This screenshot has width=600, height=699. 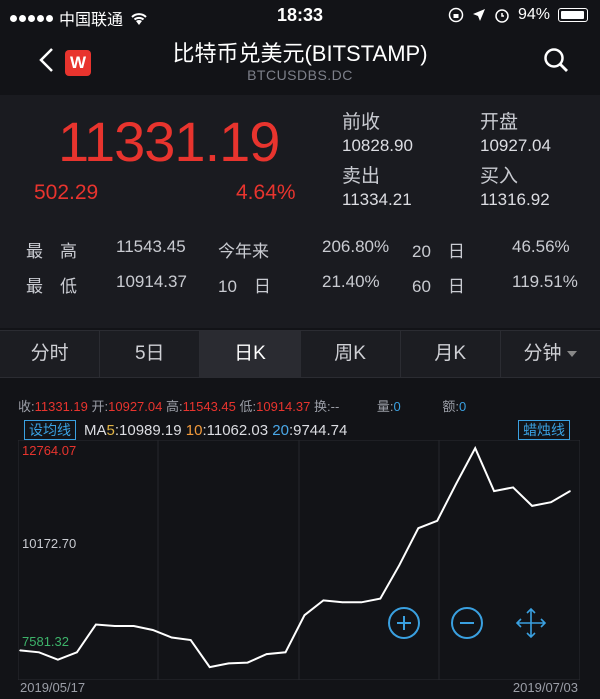 What do you see at coordinates (356, 246) in the screenshot?
I see `ytd-value: 206.80%` at bounding box center [356, 246].